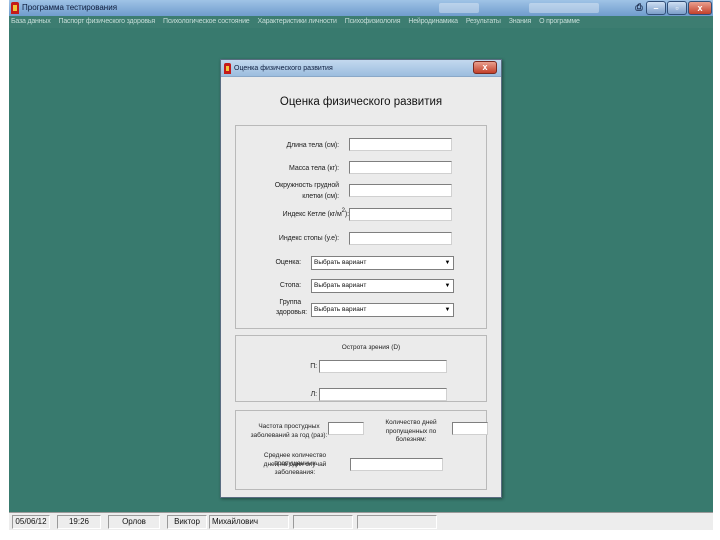 This screenshot has height=540, width=720. Describe the element at coordinates (400, 144) in the screenshot. I see `body-length-input` at that location.